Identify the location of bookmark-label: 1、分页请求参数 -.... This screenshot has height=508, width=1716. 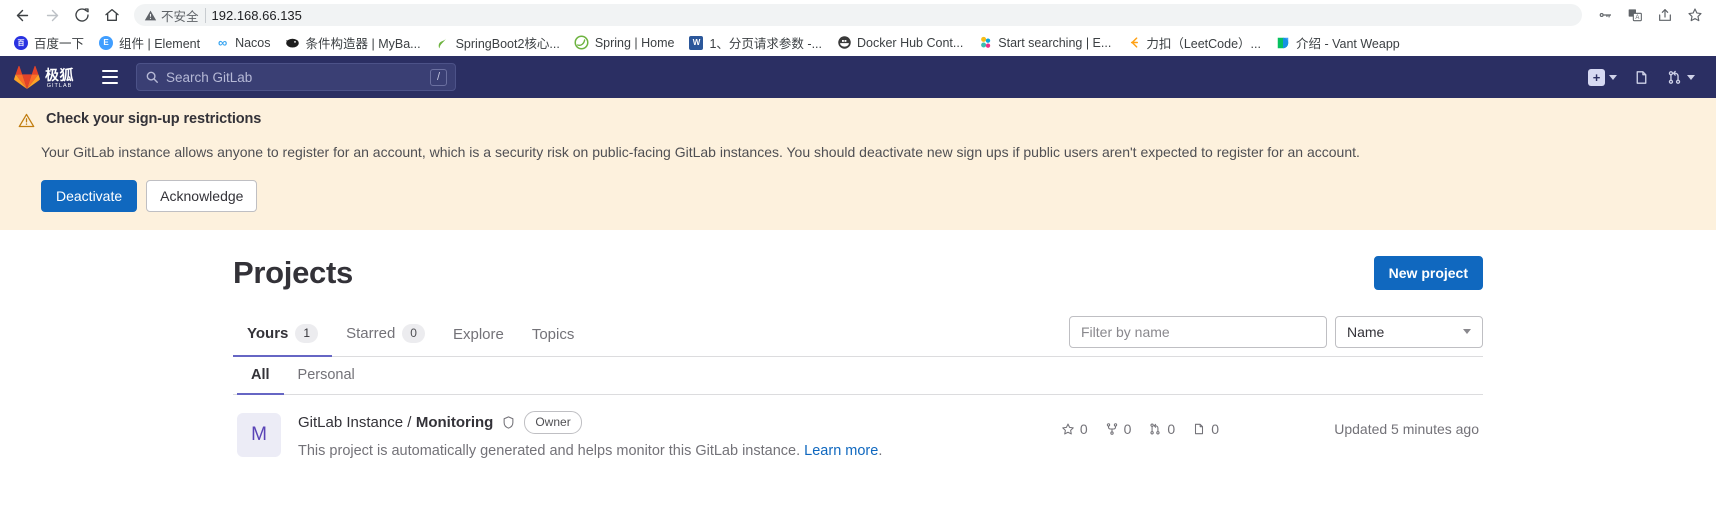
(765, 44).